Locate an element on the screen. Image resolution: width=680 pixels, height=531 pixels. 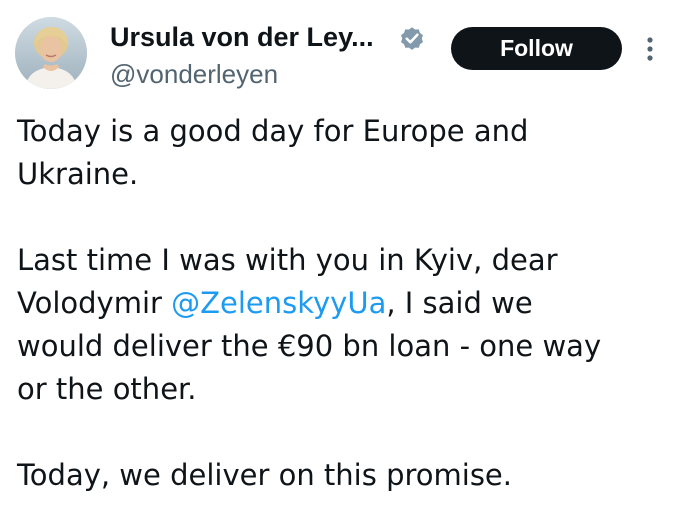
tweet-line: Today, we deliver on this promise. is located at coordinates (264, 475).